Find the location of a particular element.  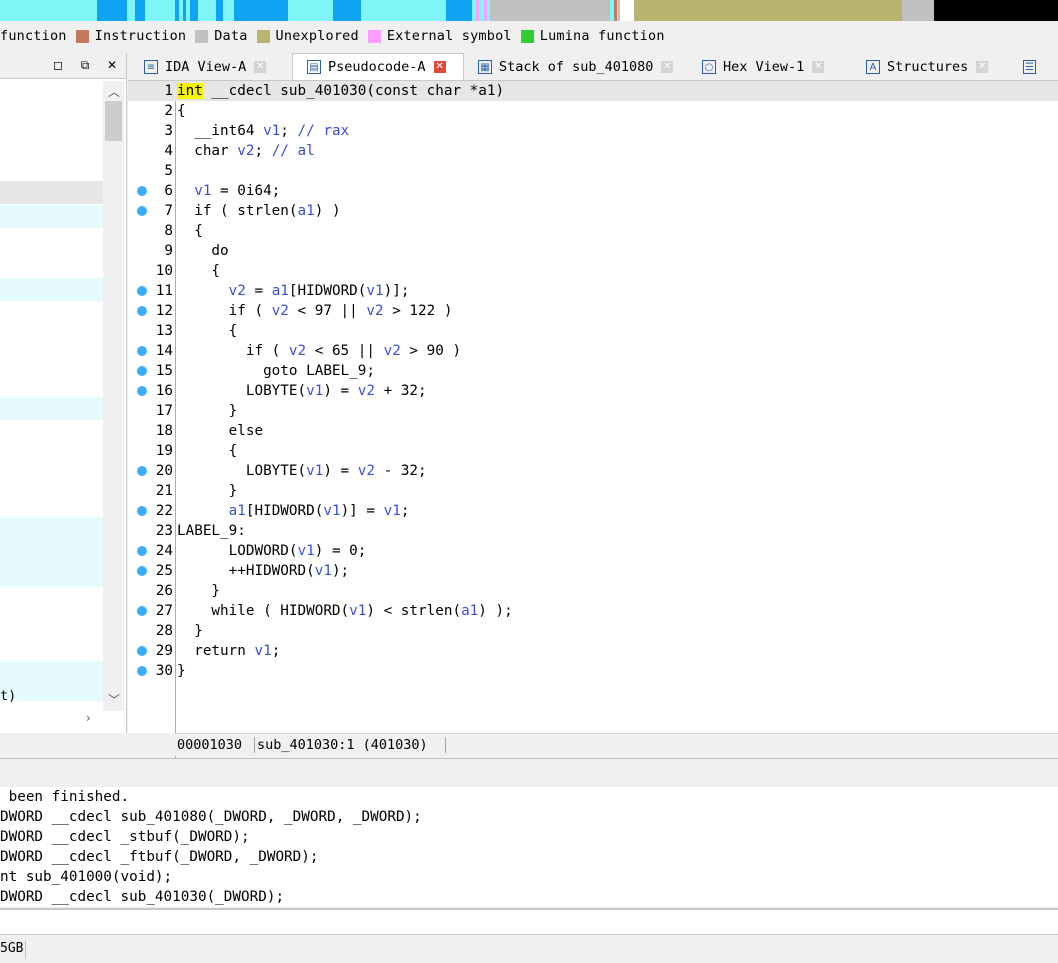

navigation-band is located at coordinates (529, 10).